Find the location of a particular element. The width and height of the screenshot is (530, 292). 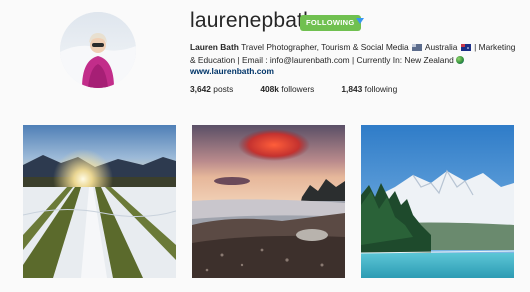

followers-label: followers is located at coordinates (298, 89).